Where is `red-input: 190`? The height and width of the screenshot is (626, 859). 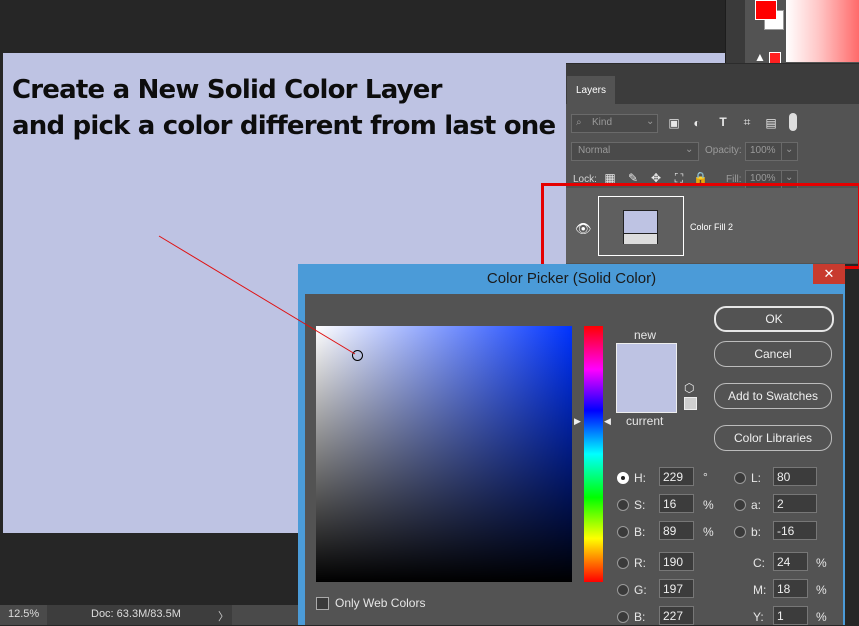 red-input: 190 is located at coordinates (676, 561).